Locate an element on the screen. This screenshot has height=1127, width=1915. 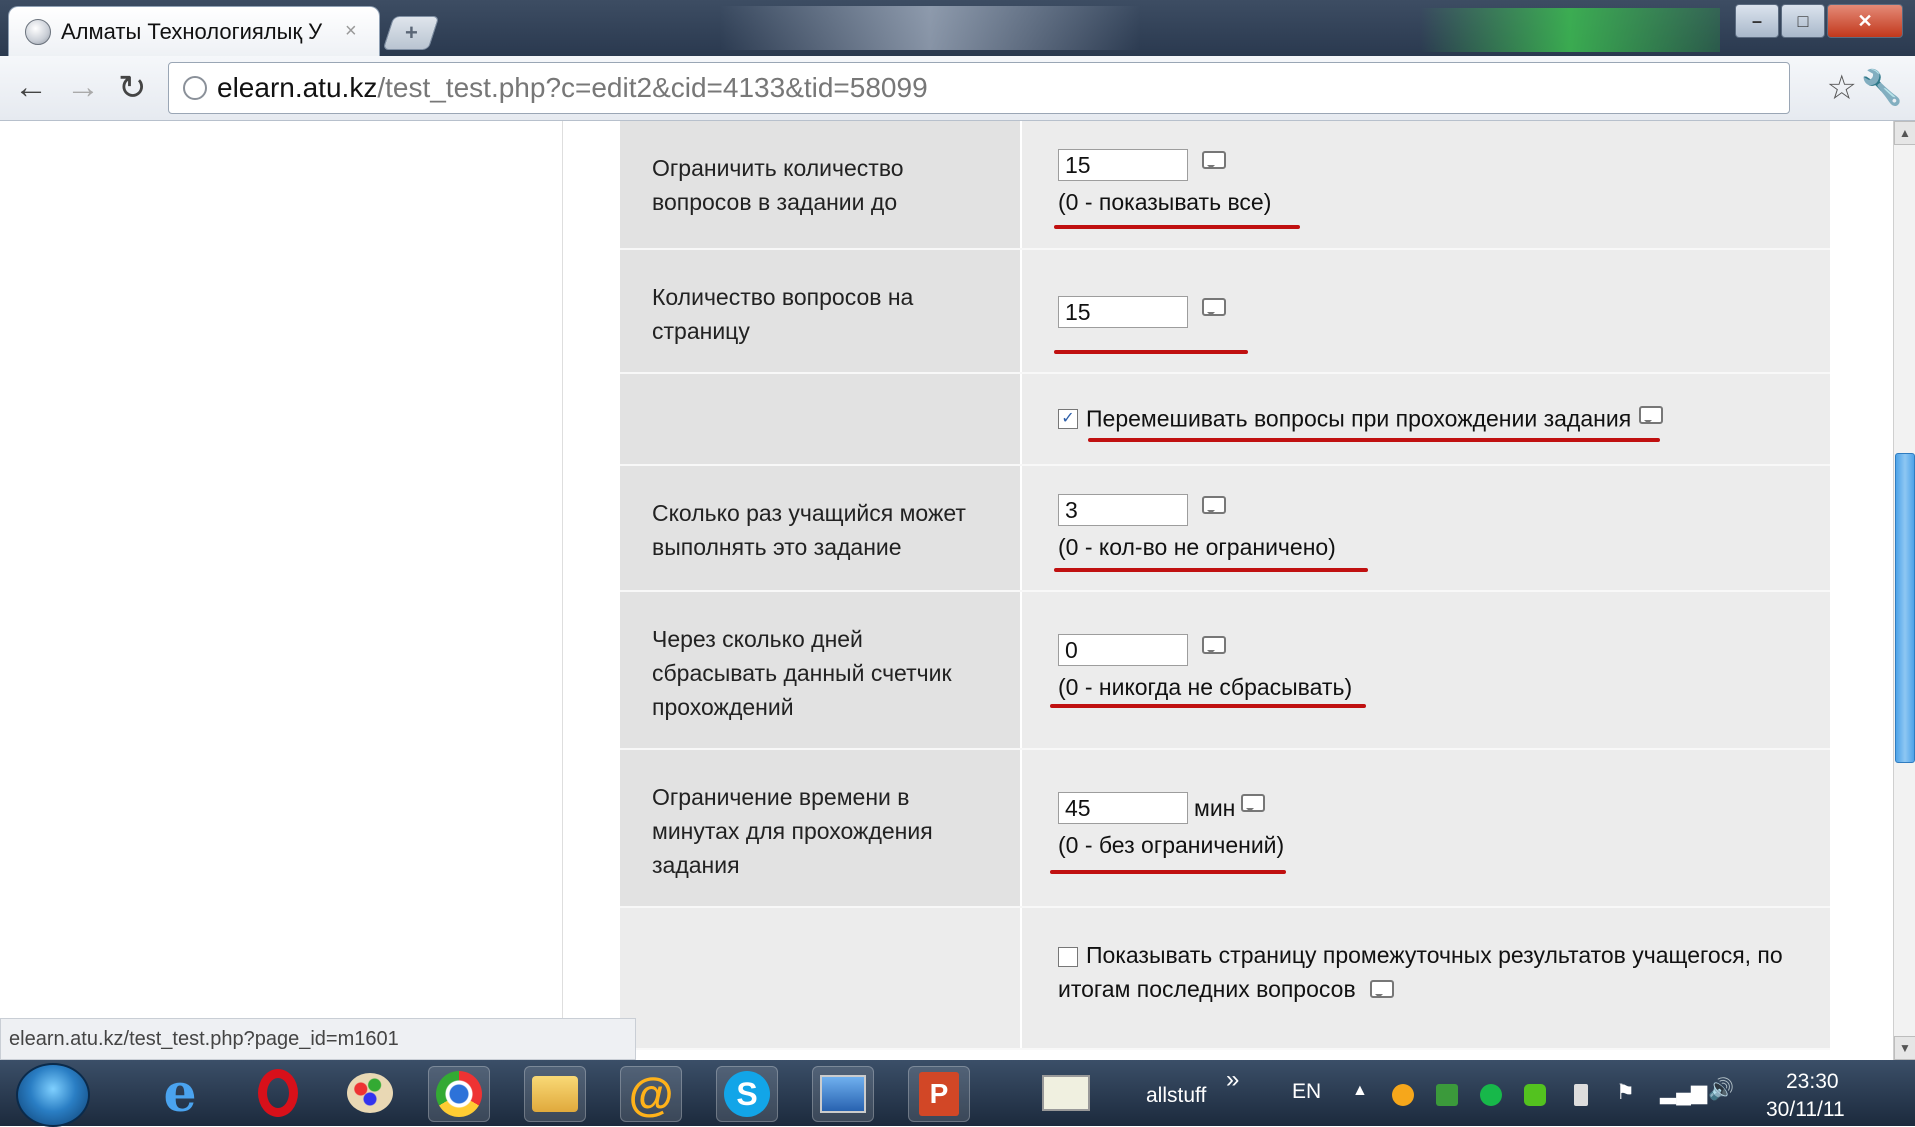
tray-check-icon is located at coordinates (1535, 1095).